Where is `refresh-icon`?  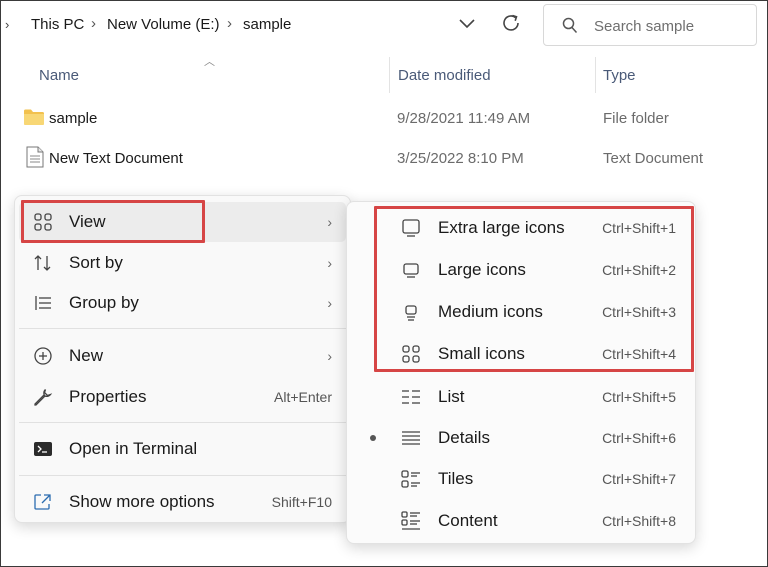 refresh-icon is located at coordinates (511, 23).